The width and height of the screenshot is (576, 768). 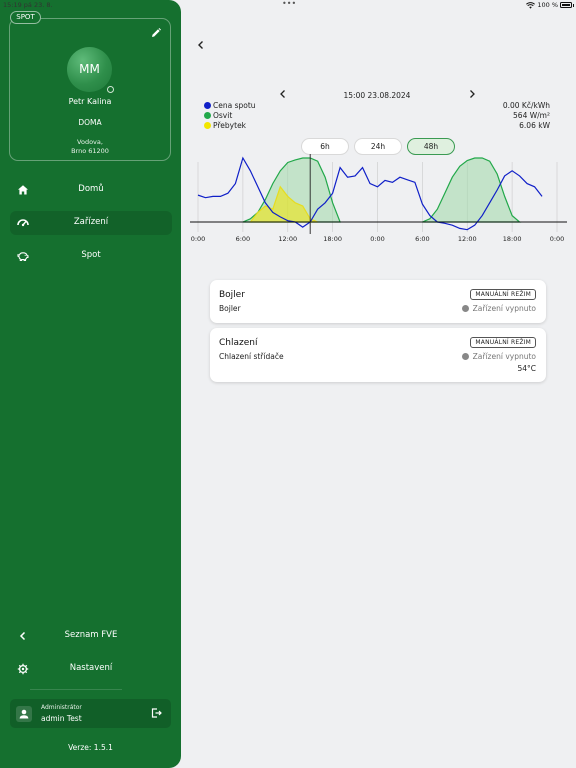 I want to click on nav-item-settings: Nastavení, so click(x=91, y=669).